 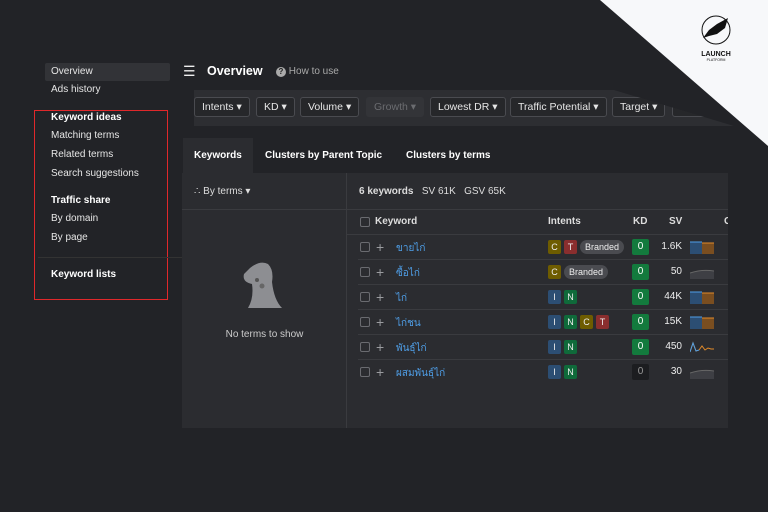 What do you see at coordinates (716, 39) in the screenshot?
I see `launch-logo: LAUNCH PLATFORM` at bounding box center [716, 39].